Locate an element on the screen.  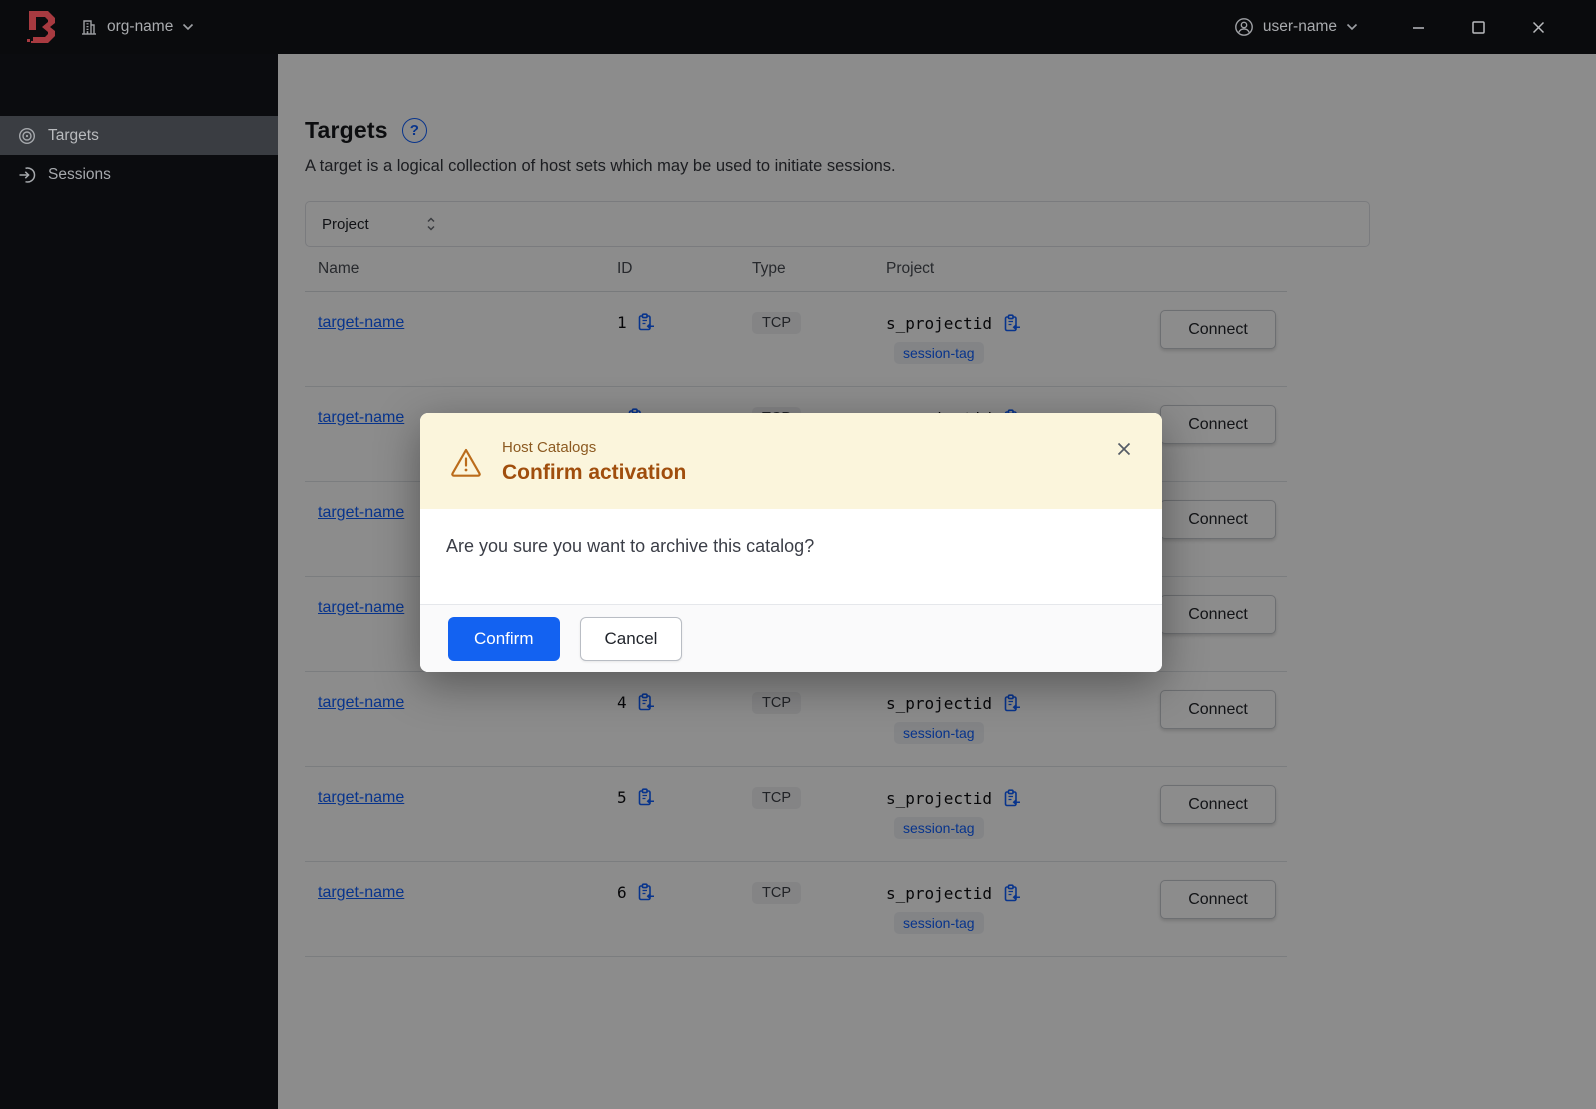
sidebar-item-label: Sessions is located at coordinates (79, 174).